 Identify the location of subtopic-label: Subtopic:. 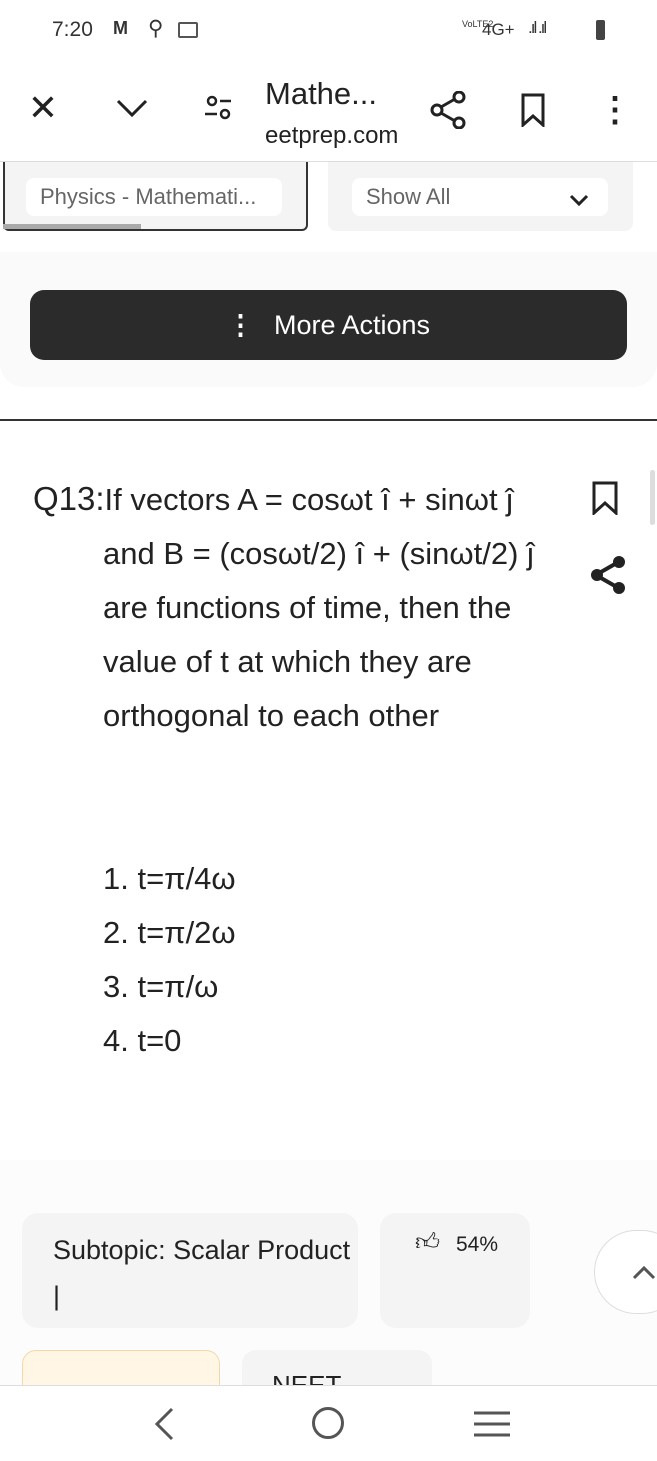
(109, 1250).